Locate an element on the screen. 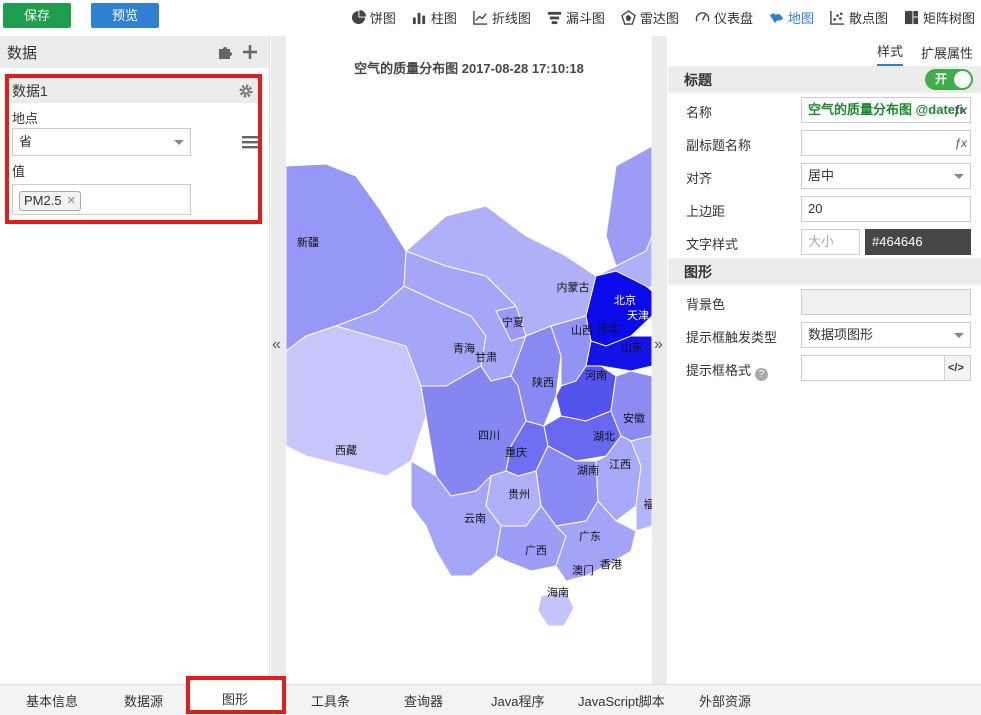  gear-icon is located at coordinates (246, 91).